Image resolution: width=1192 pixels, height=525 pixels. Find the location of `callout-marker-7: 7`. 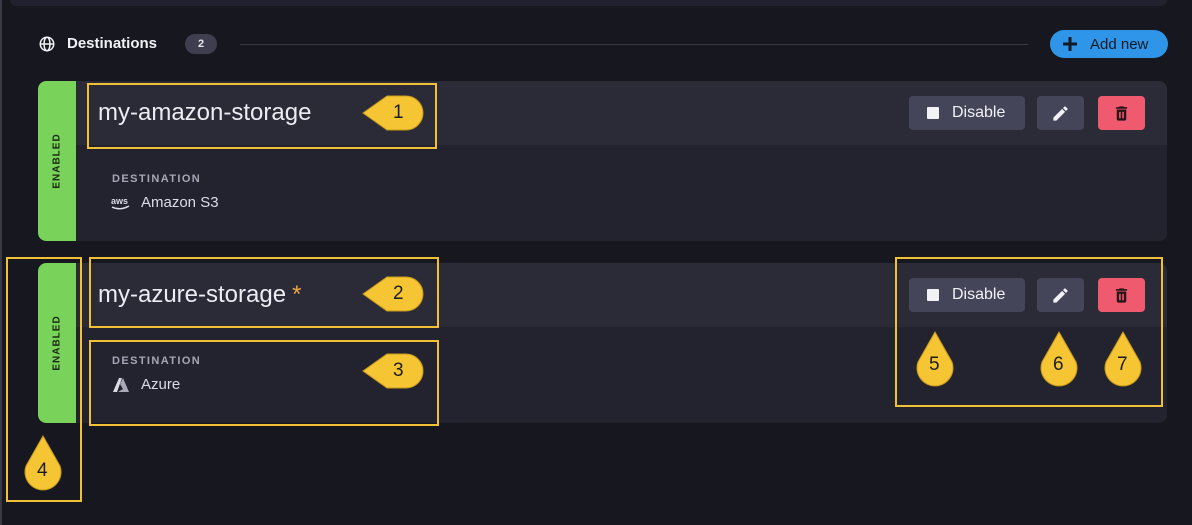

callout-marker-7: 7 is located at coordinates (1123, 359).